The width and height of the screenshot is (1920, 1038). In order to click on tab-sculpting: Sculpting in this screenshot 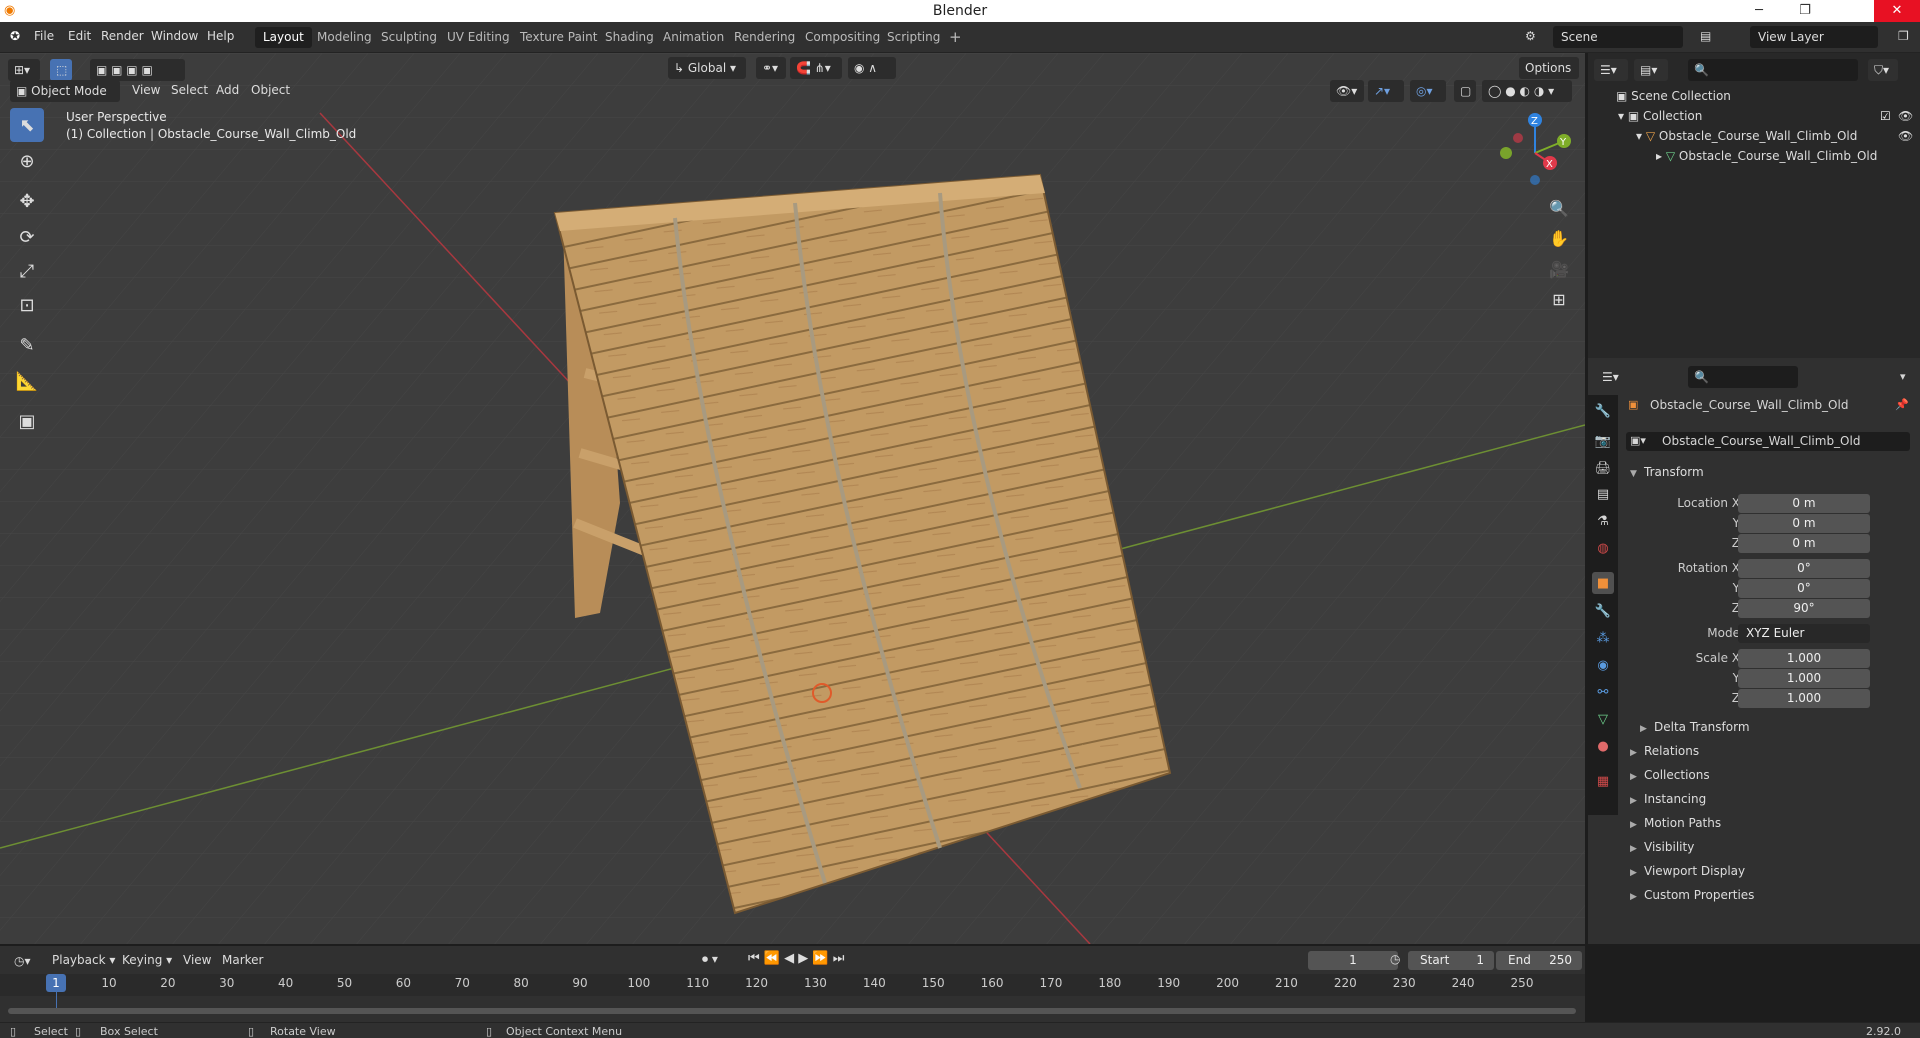, I will do `click(409, 37)`.